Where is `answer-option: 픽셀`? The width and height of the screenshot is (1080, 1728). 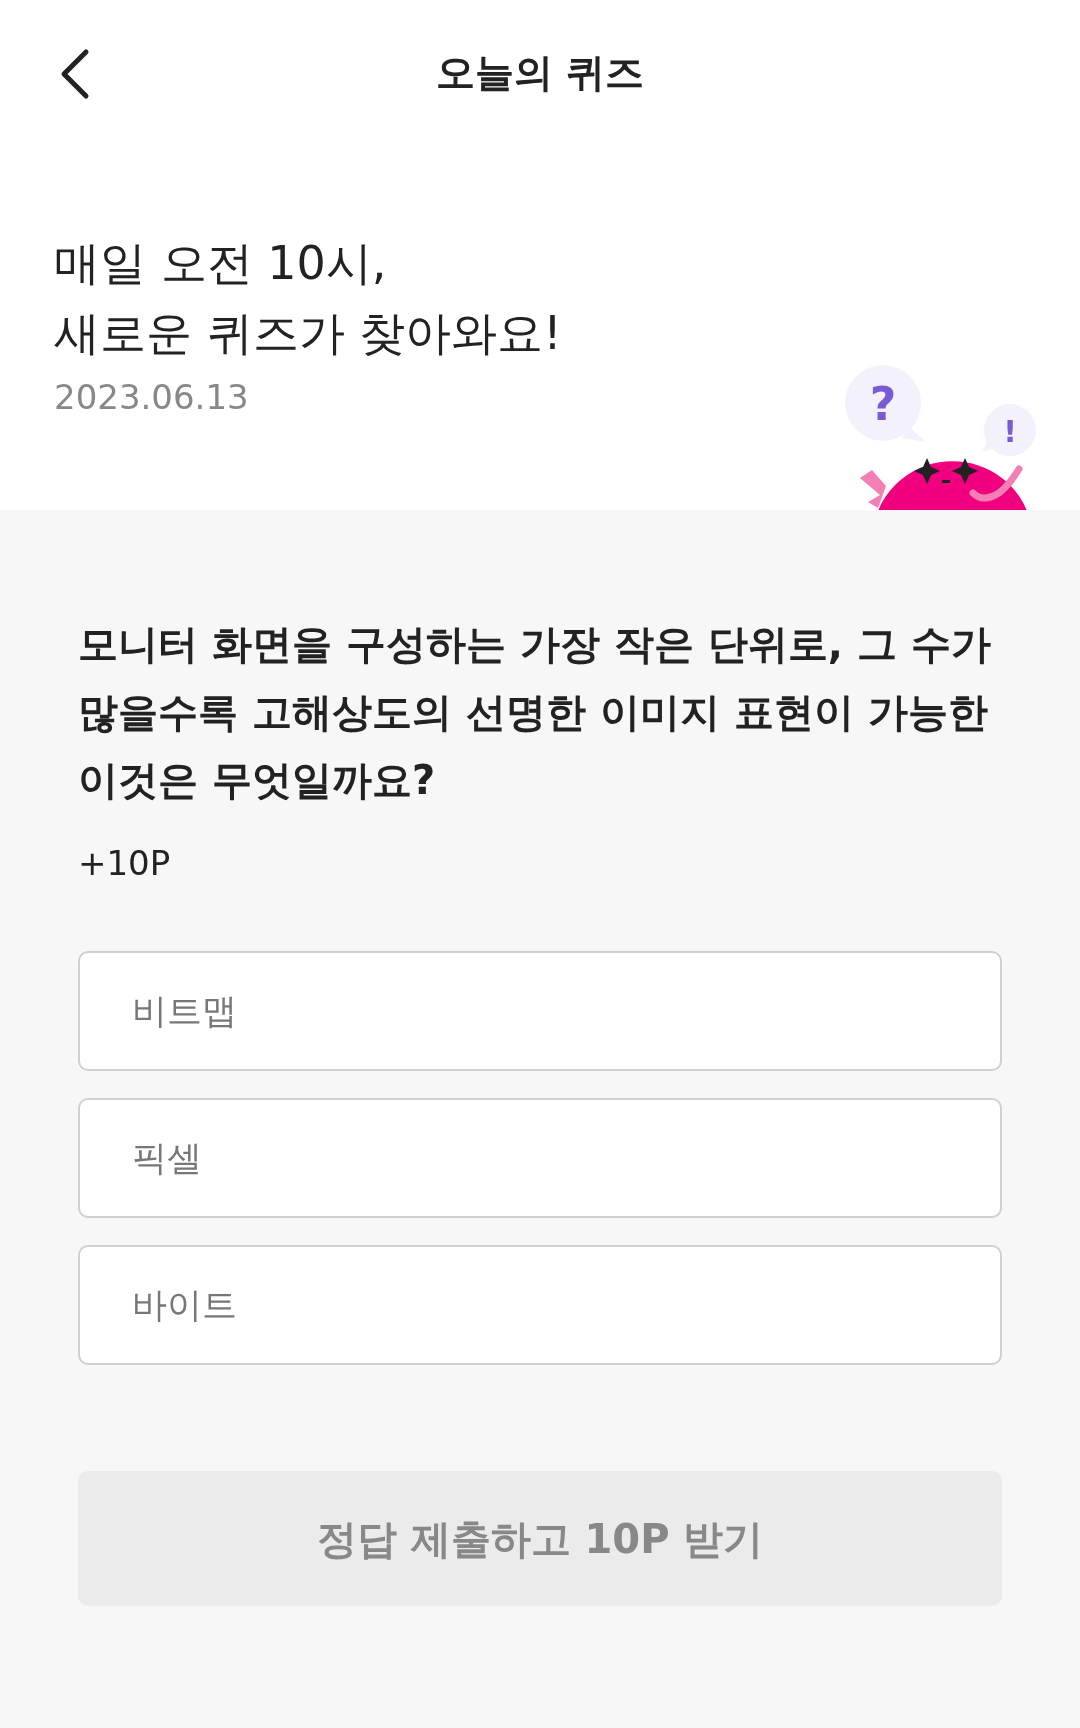 answer-option: 픽셀 is located at coordinates (540, 1158).